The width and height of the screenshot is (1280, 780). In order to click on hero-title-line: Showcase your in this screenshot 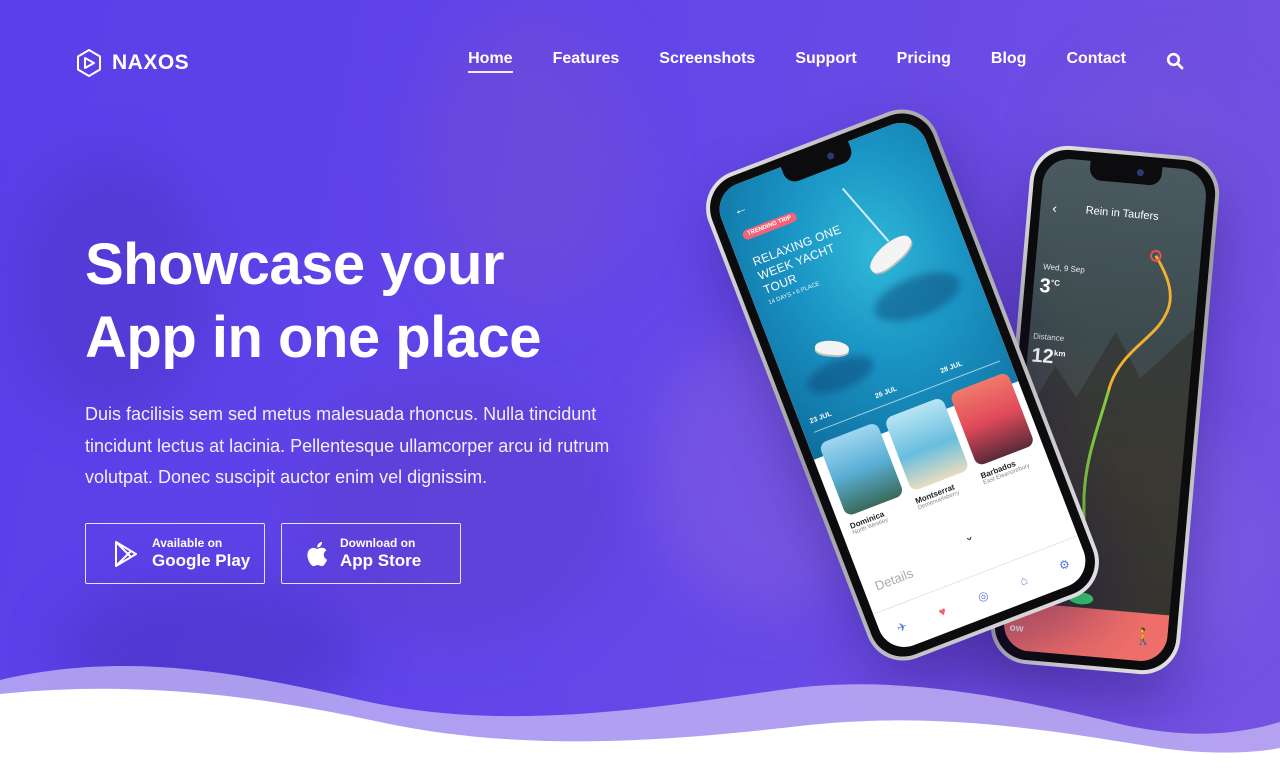, I will do `click(294, 264)`.